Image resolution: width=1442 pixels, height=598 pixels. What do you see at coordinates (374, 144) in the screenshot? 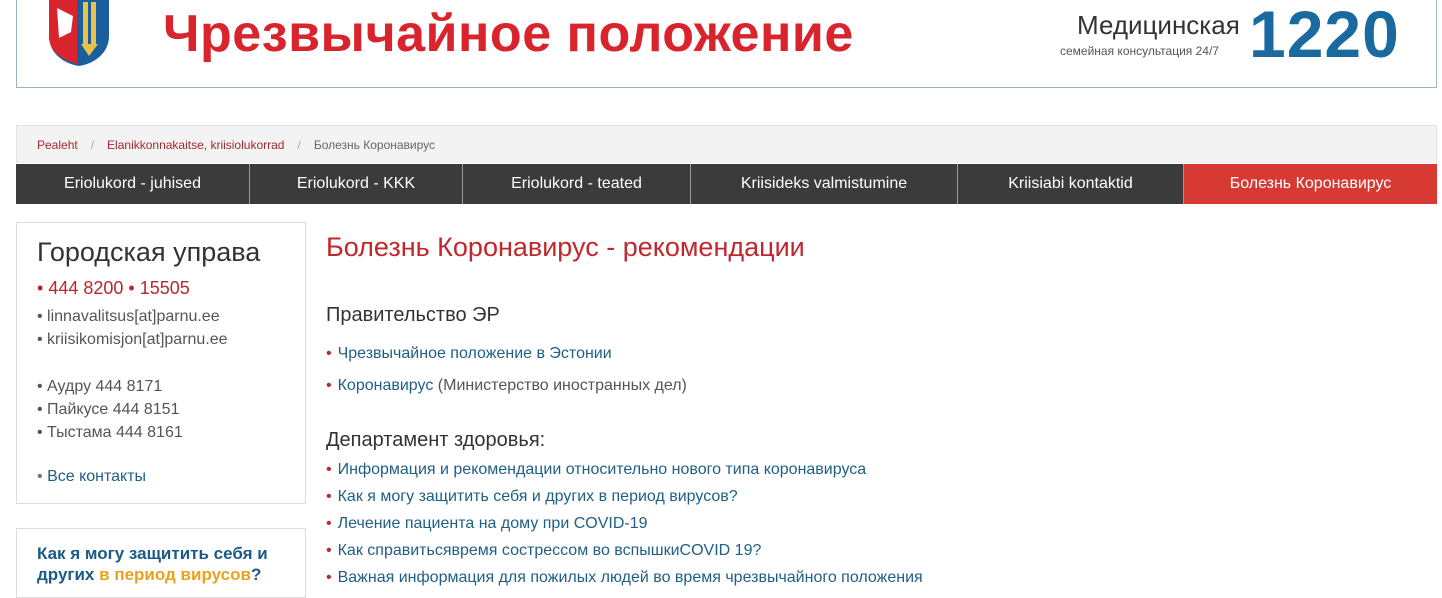
I see `breadcrumb-current: Болезнь Коронавирус` at bounding box center [374, 144].